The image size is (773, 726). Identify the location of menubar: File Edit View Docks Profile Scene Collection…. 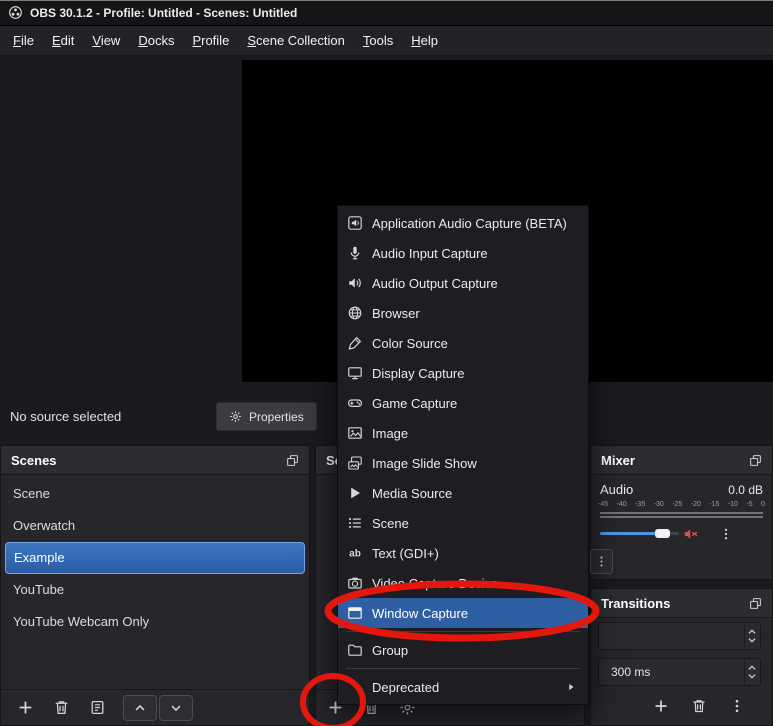
(386, 41).